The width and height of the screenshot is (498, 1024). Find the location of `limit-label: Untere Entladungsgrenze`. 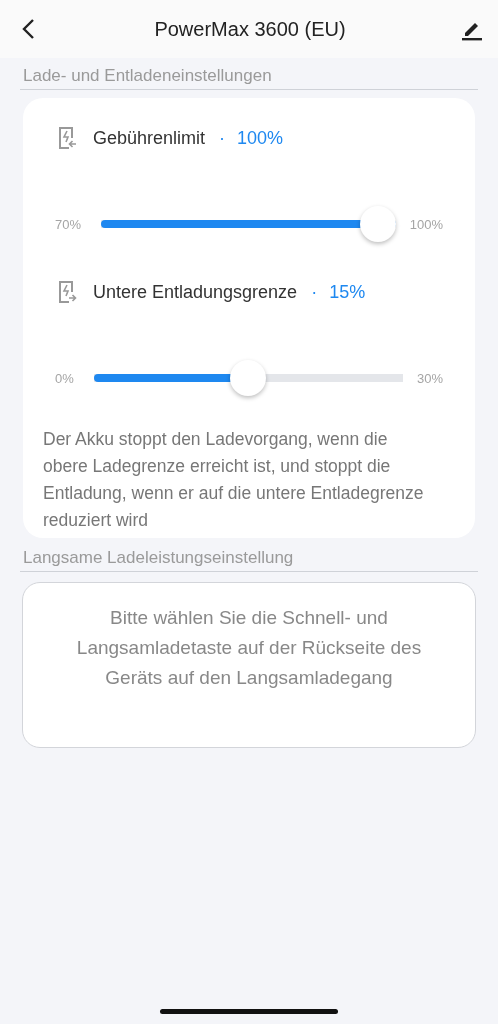

limit-label: Untere Entladungsgrenze is located at coordinates (195, 292).